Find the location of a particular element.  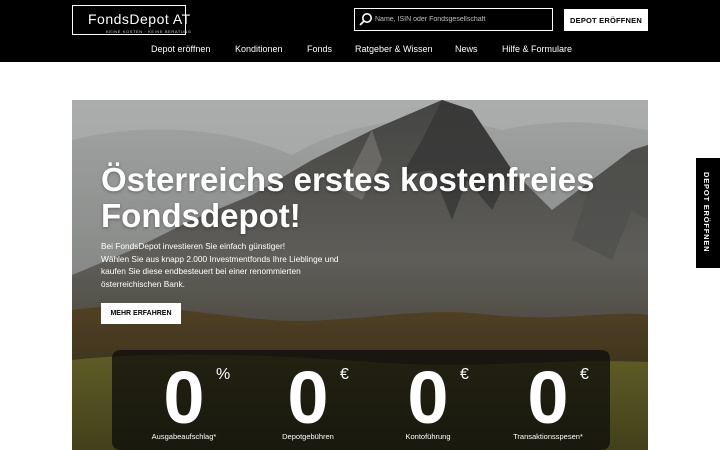

nav-item-konditionen: Konditionen is located at coordinates (259, 49).